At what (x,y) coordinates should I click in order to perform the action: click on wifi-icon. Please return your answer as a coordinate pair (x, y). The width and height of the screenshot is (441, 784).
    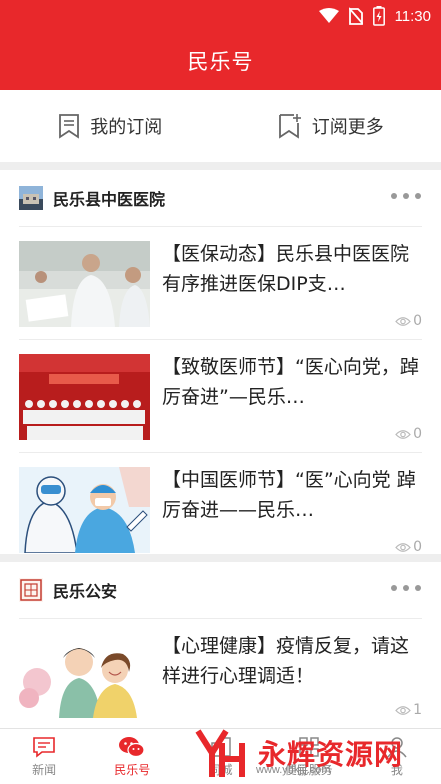
    Looking at the image, I should click on (328, 15).